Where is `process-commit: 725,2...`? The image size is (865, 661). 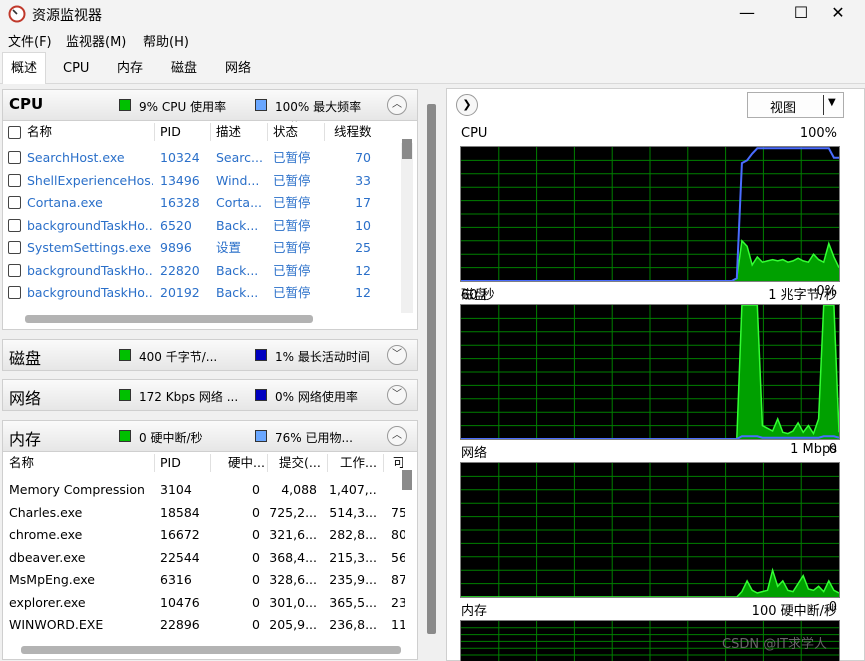
process-commit: 725,2... is located at coordinates (293, 512).